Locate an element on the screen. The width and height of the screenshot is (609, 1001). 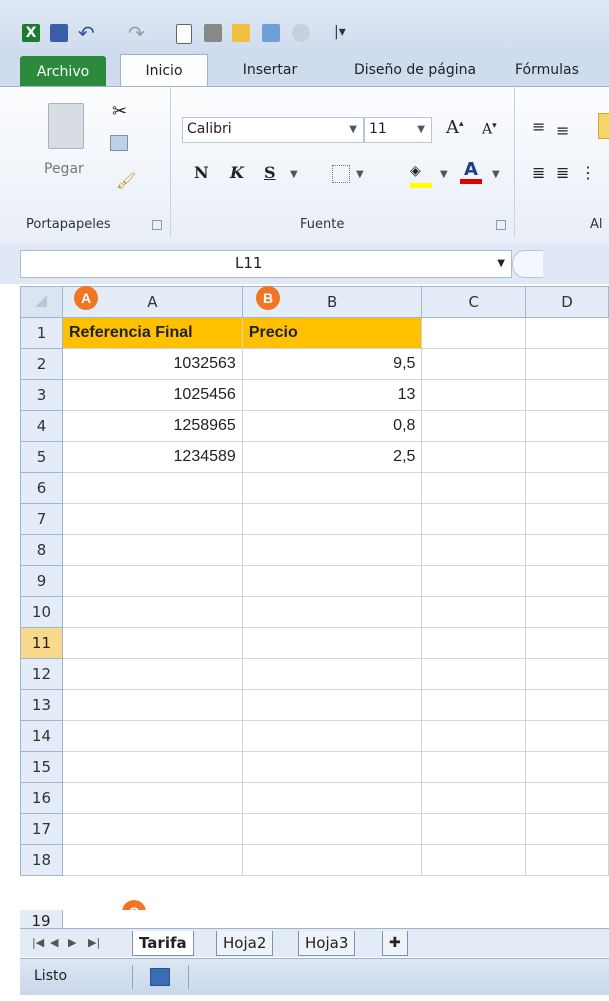
cell-a: 1025456 is located at coordinates (152, 395).